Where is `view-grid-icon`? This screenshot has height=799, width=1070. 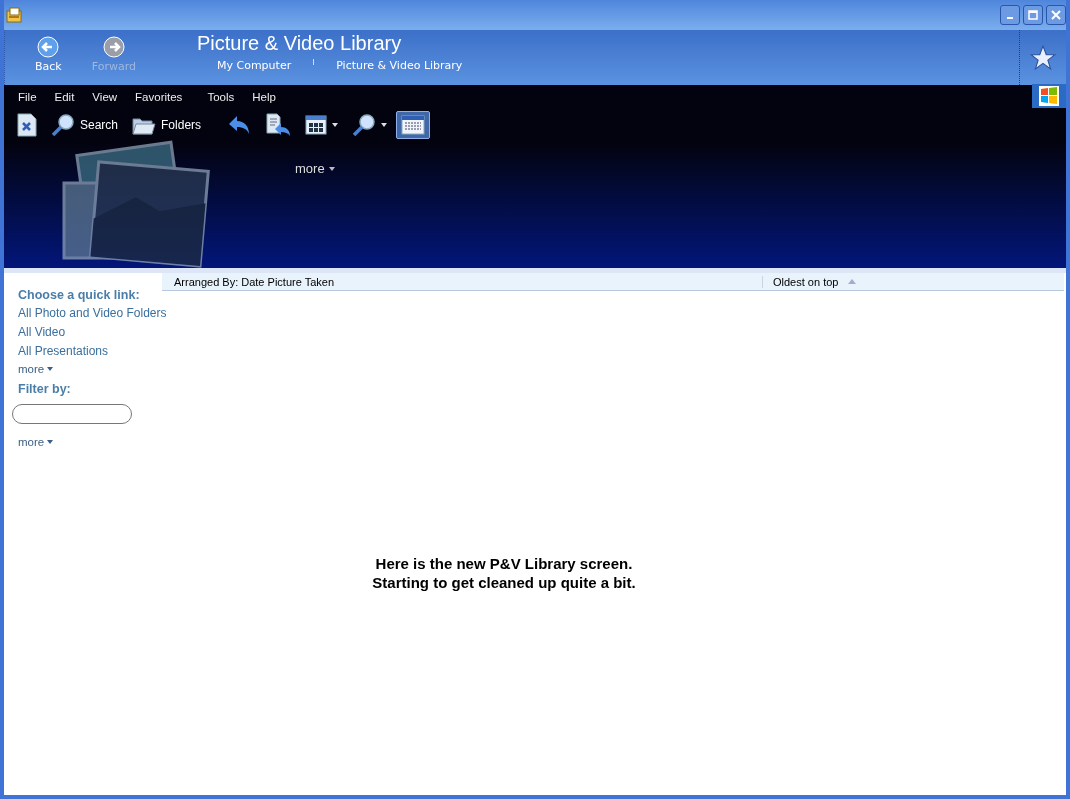
view-grid-icon is located at coordinates (316, 125).